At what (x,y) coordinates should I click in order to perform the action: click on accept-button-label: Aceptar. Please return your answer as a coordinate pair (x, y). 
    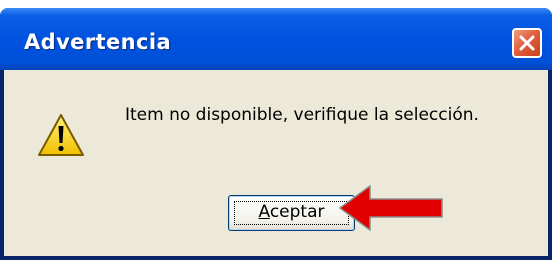
    Looking at the image, I should click on (291, 212).